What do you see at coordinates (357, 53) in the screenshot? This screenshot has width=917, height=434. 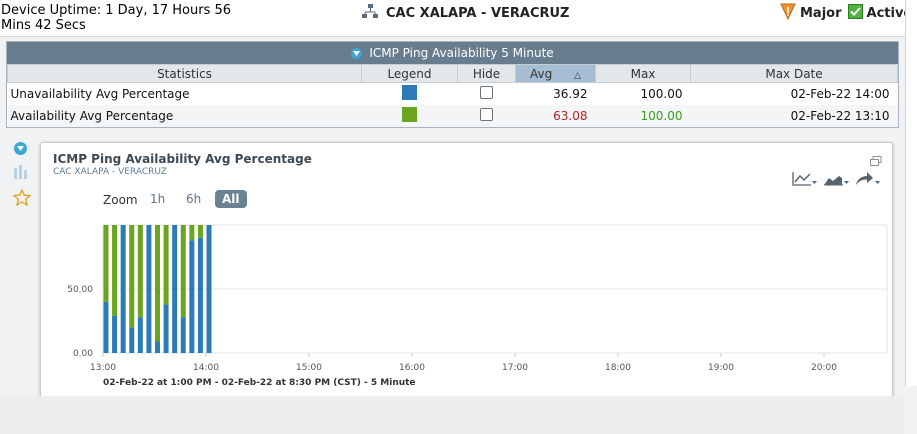 I see `collapse-icon` at bounding box center [357, 53].